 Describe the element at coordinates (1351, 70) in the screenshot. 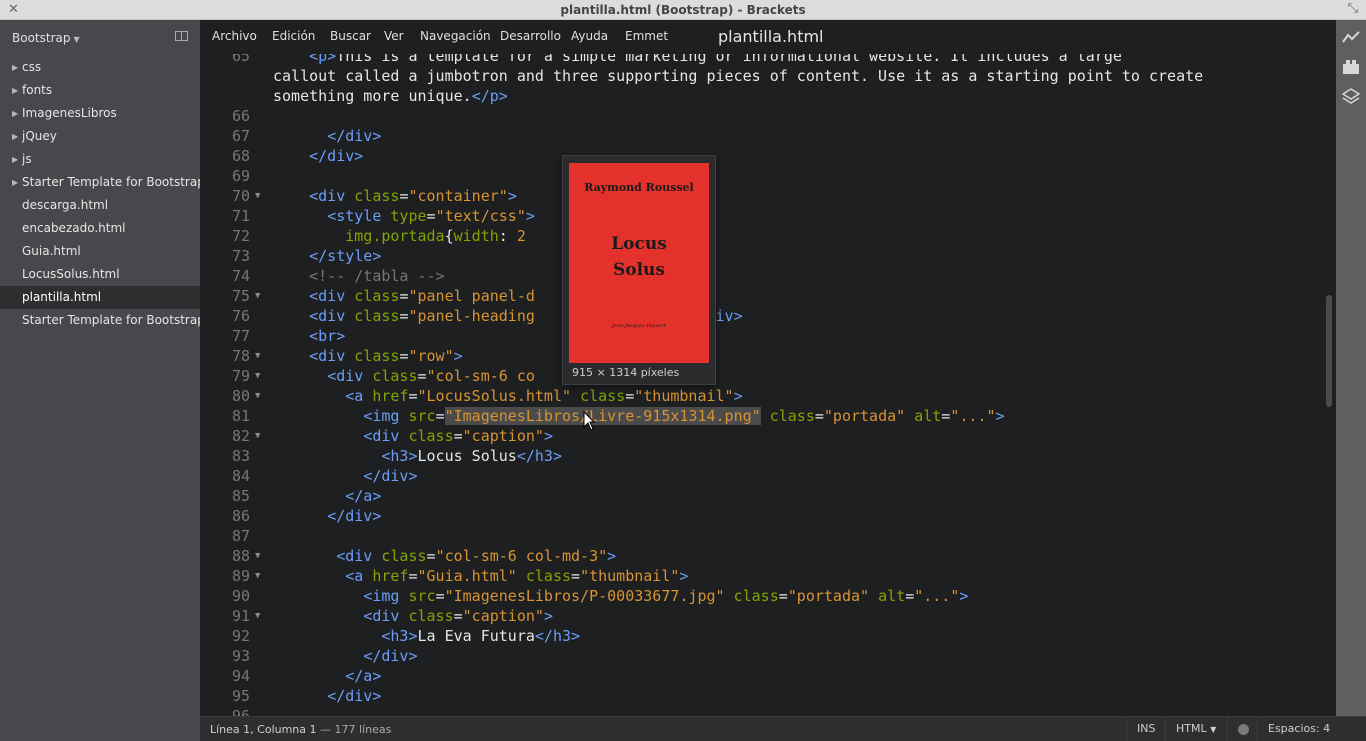

I see `extension-manager-icon` at that location.